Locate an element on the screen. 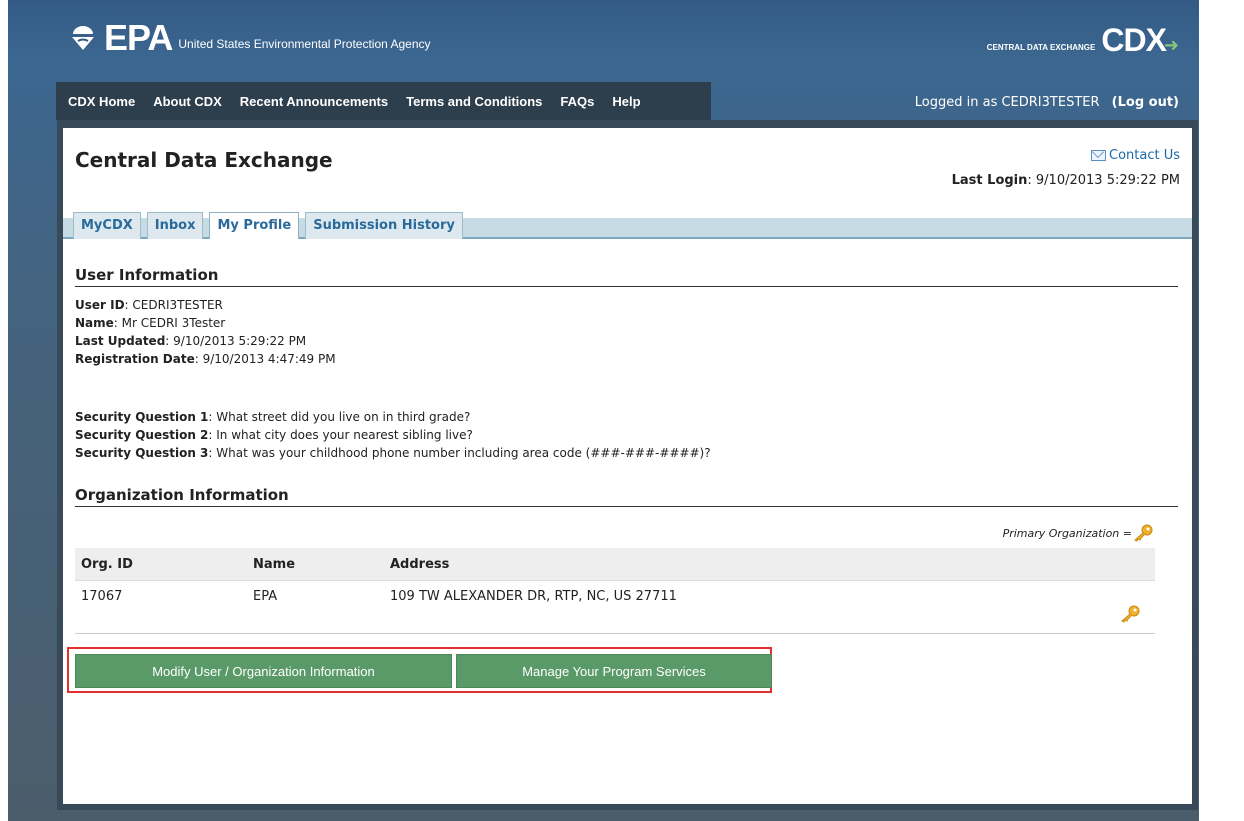  primary-org-legend: Primary Organization = is located at coordinates (1078, 533).